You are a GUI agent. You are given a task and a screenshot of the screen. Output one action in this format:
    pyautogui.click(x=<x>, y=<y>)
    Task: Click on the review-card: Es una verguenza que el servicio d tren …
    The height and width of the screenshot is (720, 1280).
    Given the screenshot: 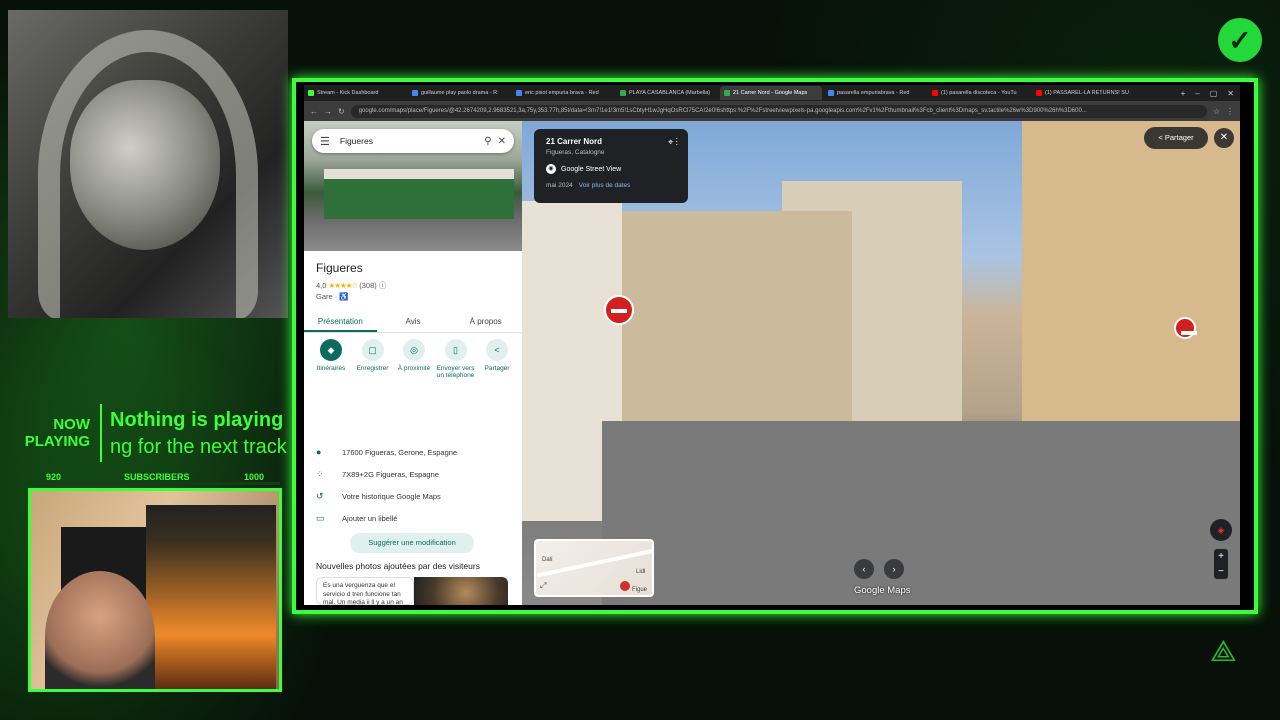 What is the action you would take?
    pyautogui.click(x=365, y=591)
    